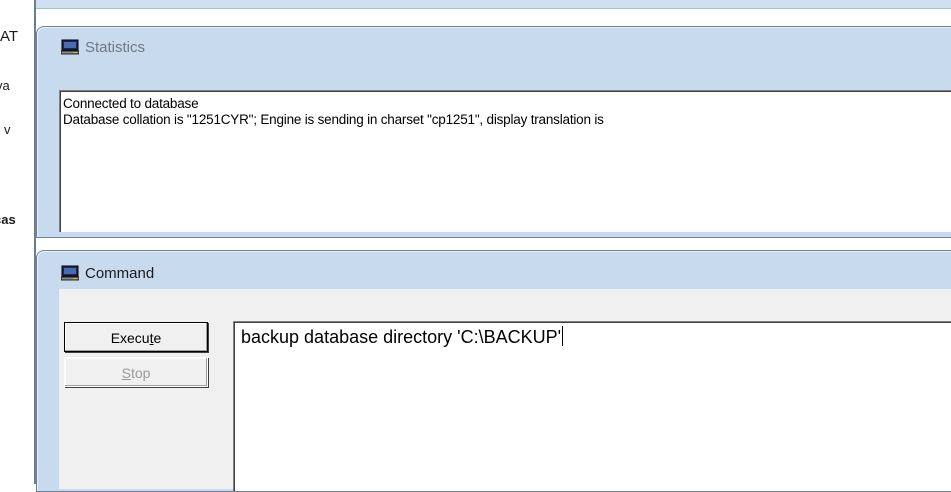 This screenshot has width=951, height=492. Describe the element at coordinates (131, 103) in the screenshot. I see `statistics-line: Connected to database` at that location.